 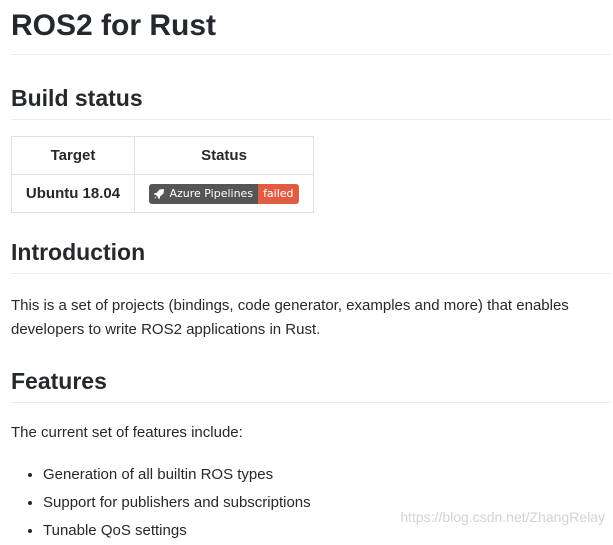 I want to click on features-heading: Features, so click(x=311, y=384).